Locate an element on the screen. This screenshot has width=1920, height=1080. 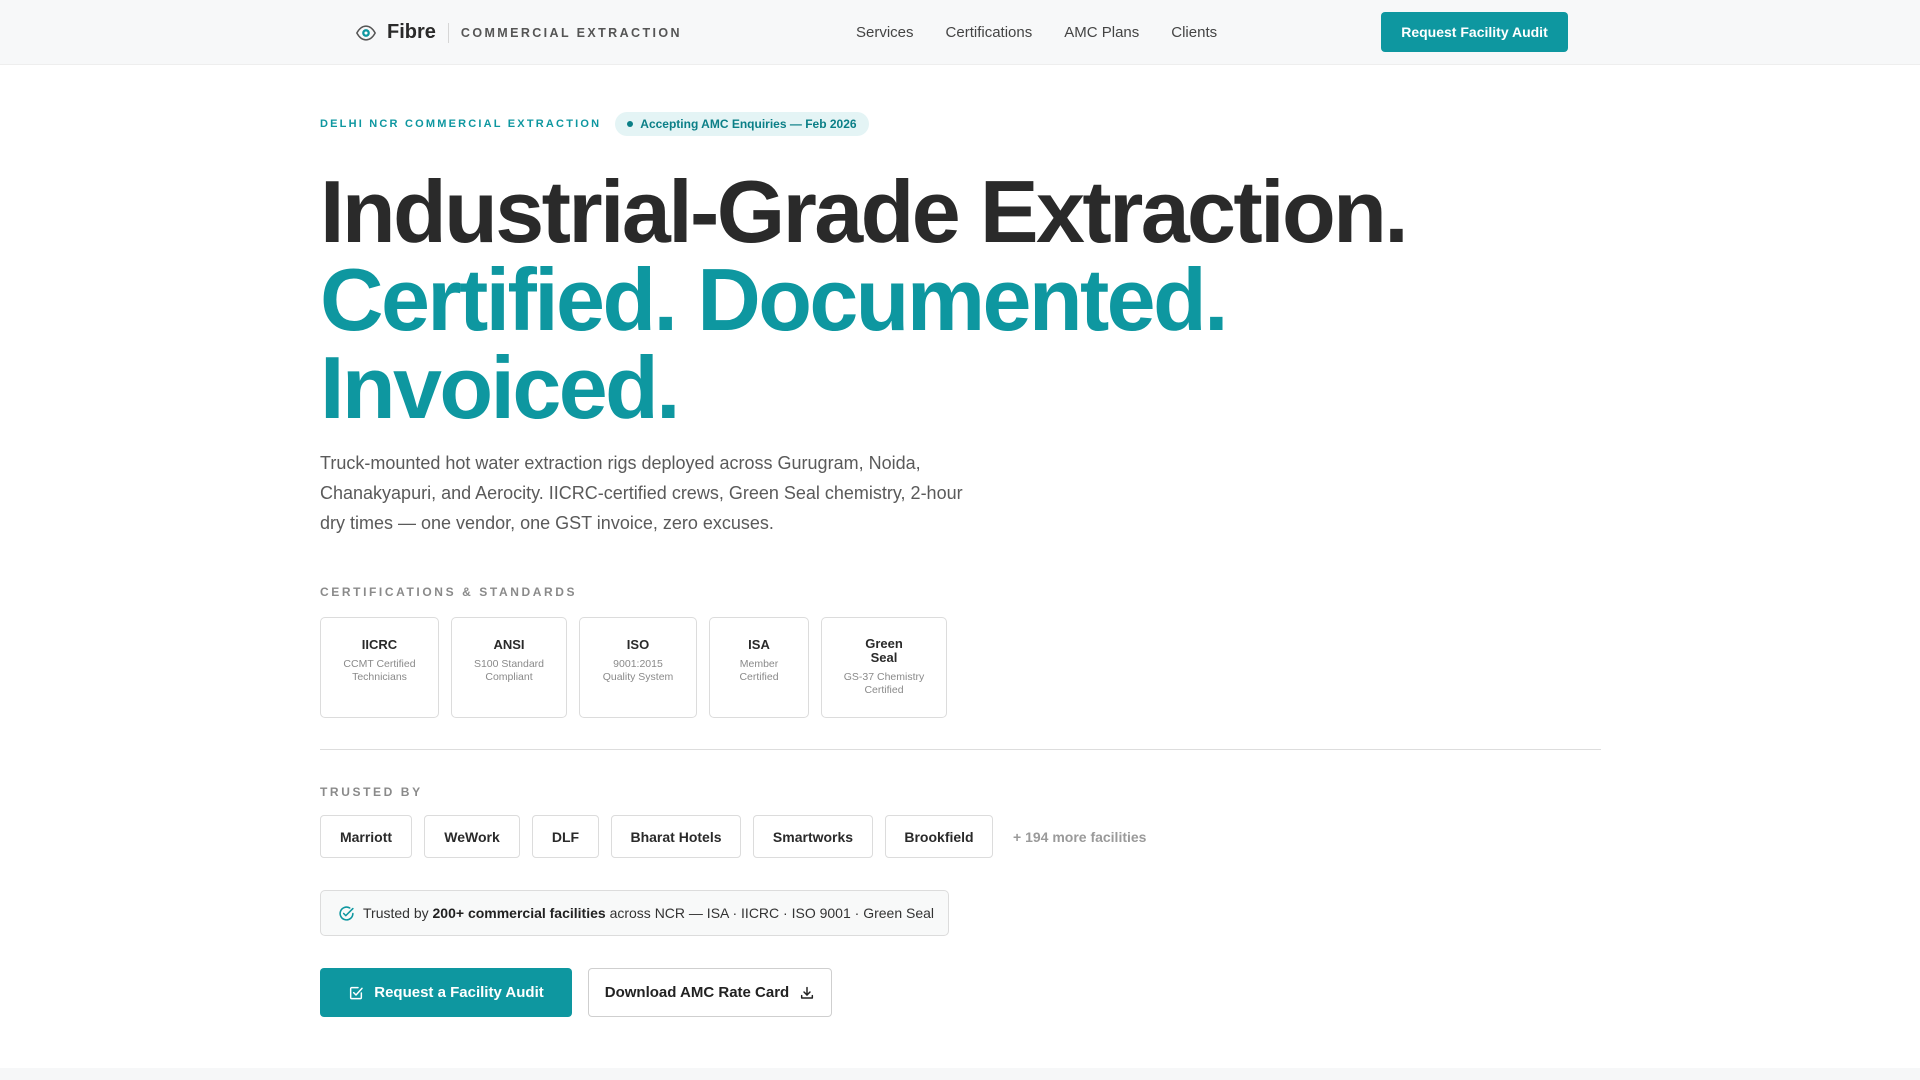
client-dlf: DLF is located at coordinates (565, 836).